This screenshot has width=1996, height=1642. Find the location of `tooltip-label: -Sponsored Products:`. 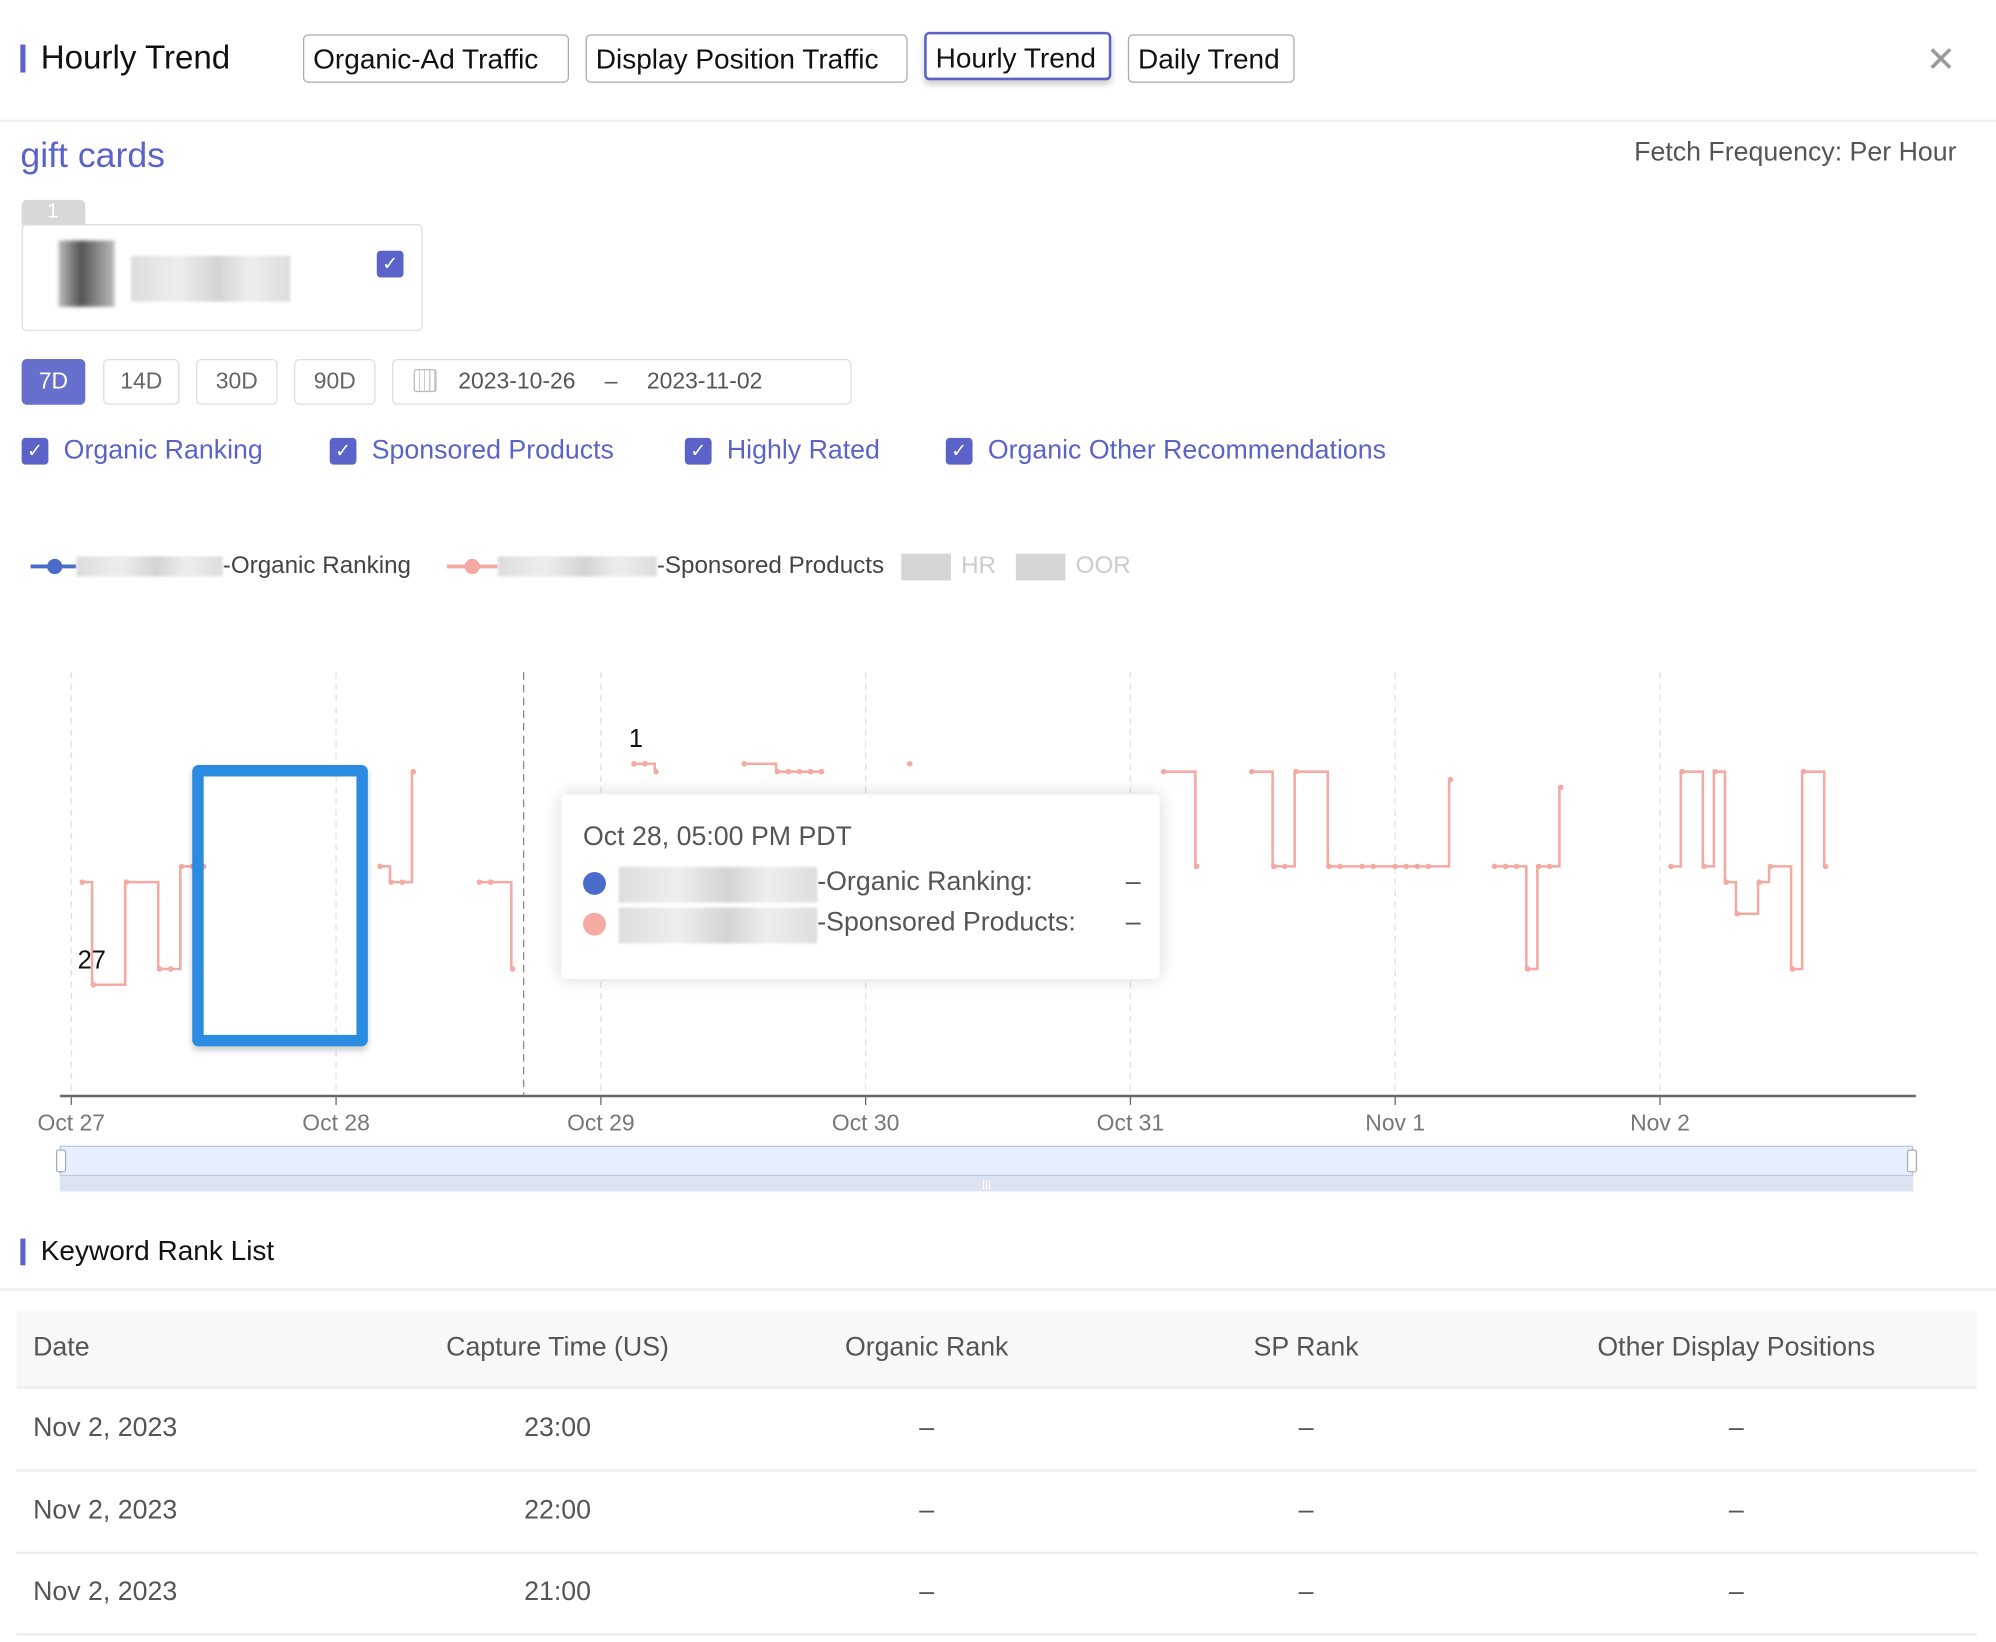

tooltip-label: -Sponsored Products: is located at coordinates (946, 922).